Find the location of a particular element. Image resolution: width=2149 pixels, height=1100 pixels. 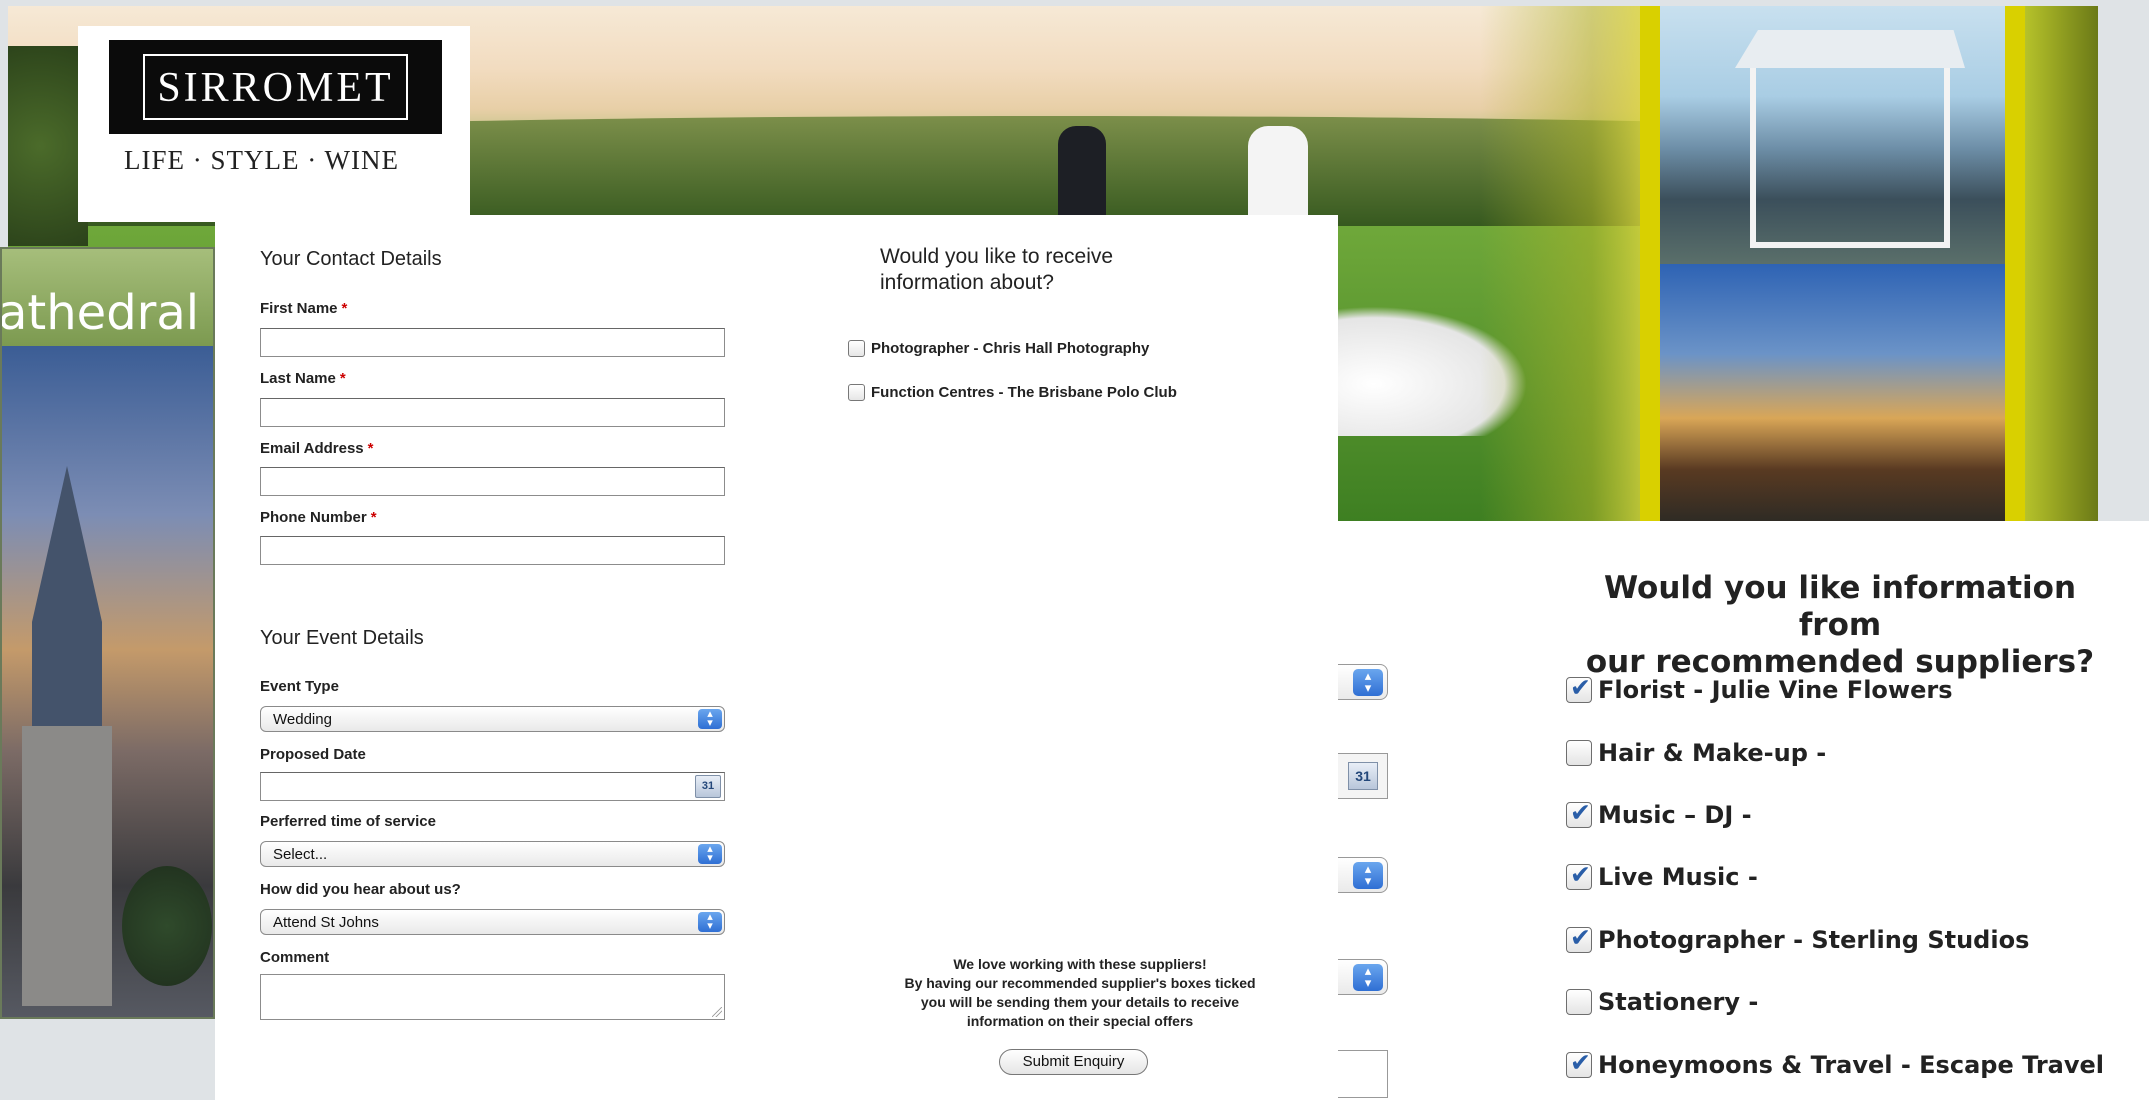

proposed-date-input: 31 is located at coordinates (492, 786).